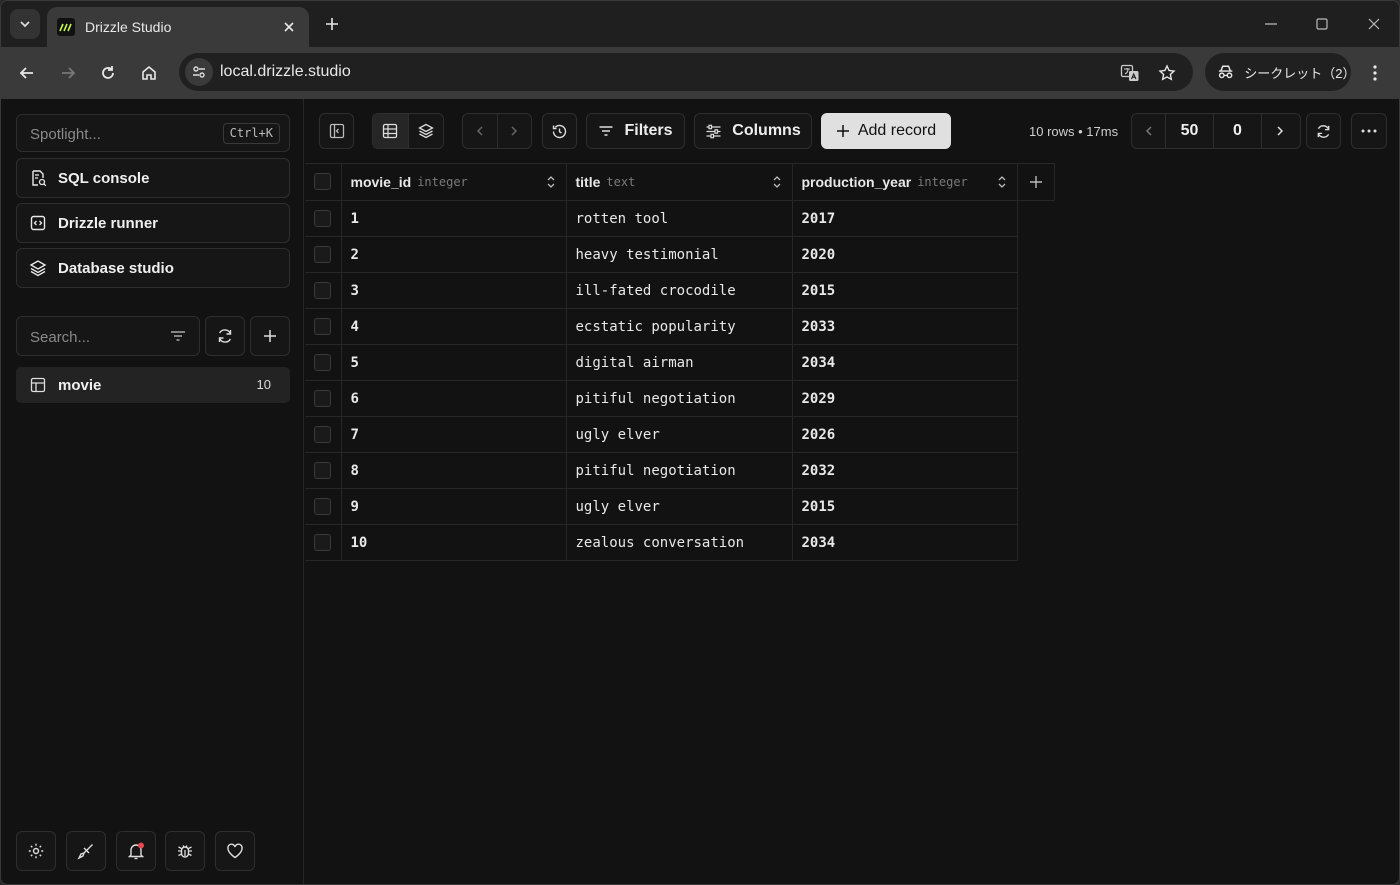 The width and height of the screenshot is (1400, 885). I want to click on structure-view-button, so click(426, 131).